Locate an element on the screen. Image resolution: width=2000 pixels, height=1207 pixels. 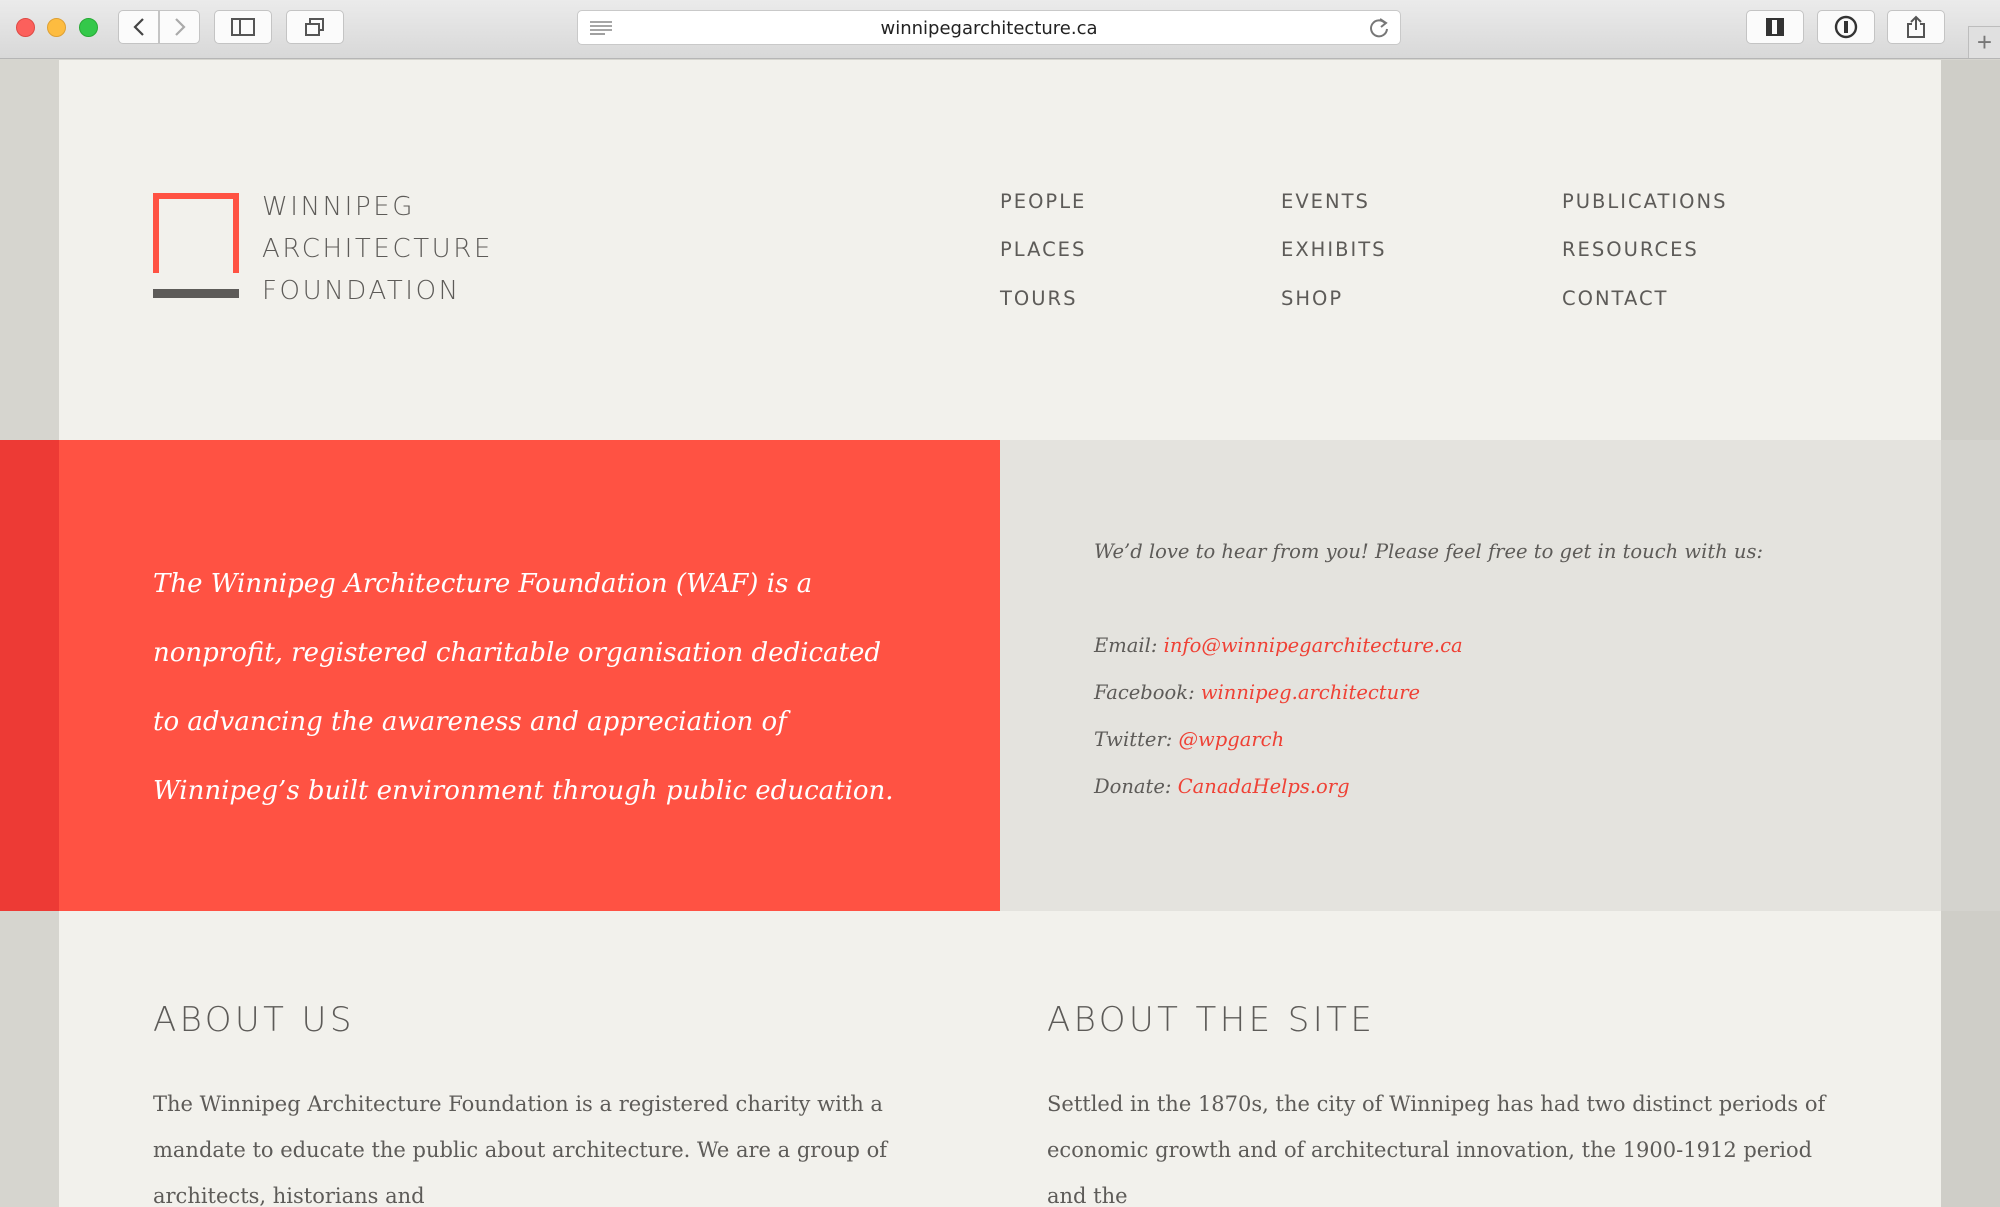
nav-resources: RESOURCES is located at coordinates (1630, 249).